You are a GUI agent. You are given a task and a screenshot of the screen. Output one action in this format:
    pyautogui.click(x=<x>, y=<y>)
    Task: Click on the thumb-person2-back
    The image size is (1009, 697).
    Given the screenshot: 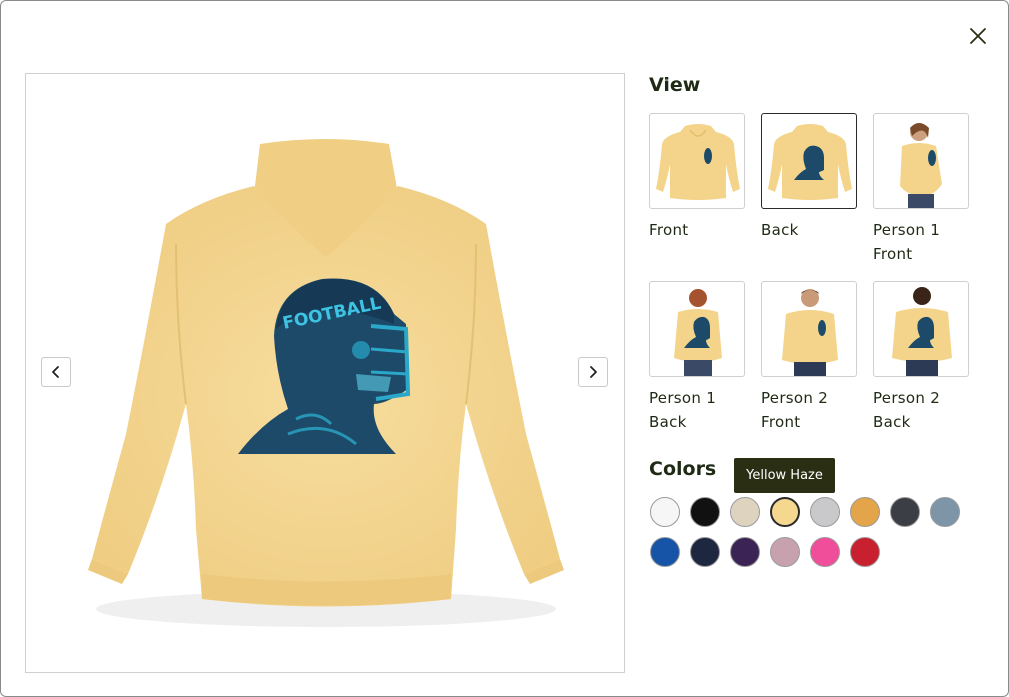 What is the action you would take?
    pyautogui.click(x=921, y=329)
    